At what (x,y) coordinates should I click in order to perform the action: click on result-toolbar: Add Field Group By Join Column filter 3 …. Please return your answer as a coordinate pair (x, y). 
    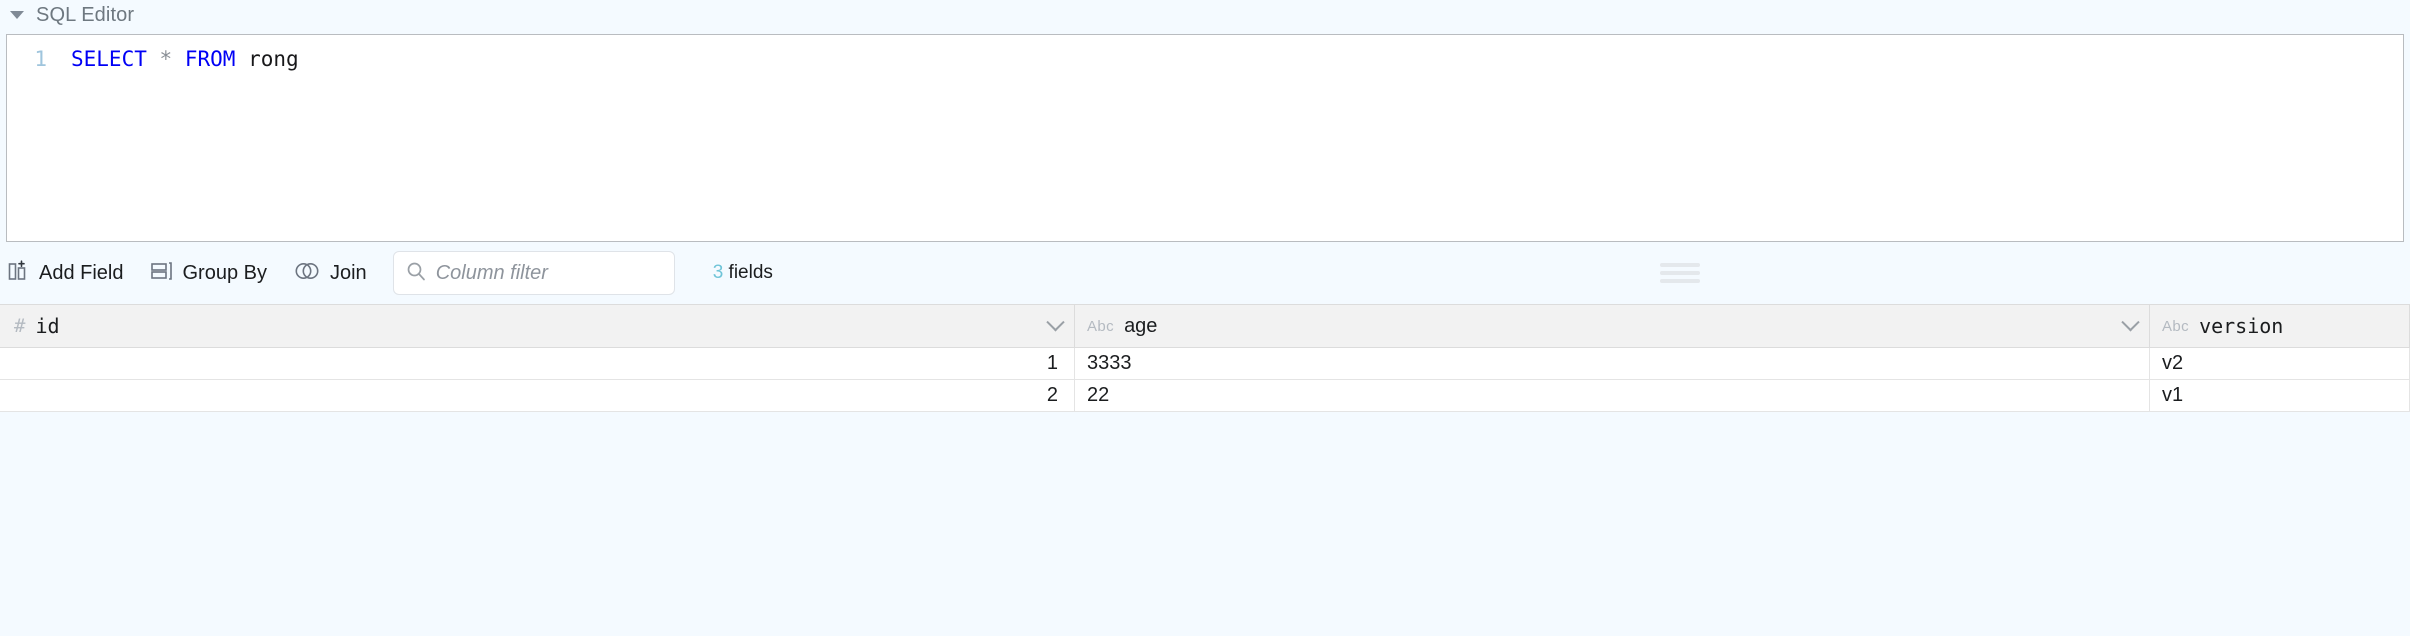
    Looking at the image, I should click on (1205, 273).